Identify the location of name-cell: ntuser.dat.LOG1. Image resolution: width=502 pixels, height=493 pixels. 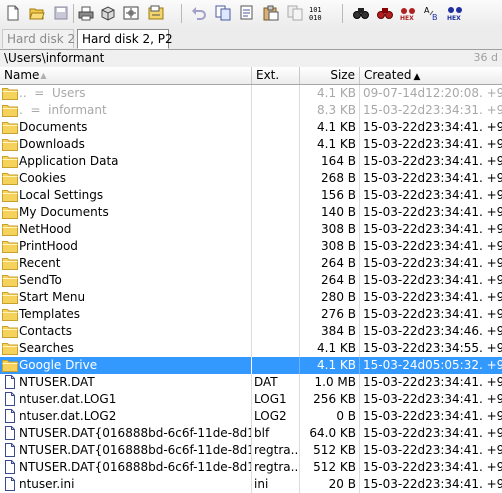
(127, 399).